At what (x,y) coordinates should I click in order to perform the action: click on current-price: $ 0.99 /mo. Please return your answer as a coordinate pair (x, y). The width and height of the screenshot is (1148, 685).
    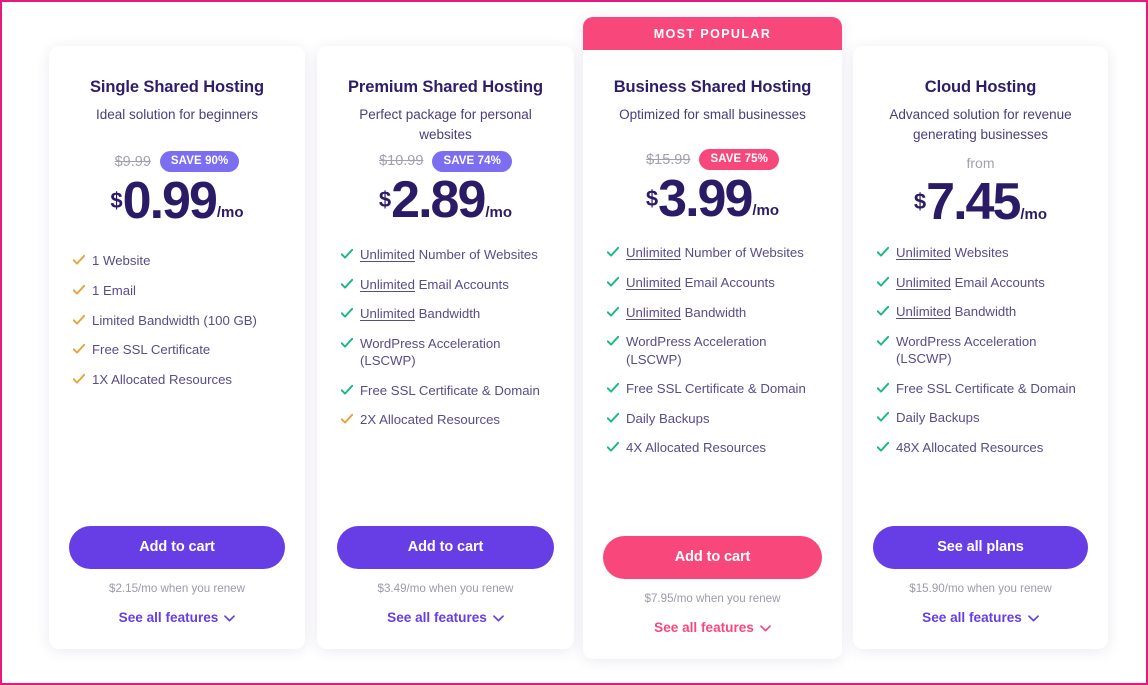
    Looking at the image, I should click on (177, 200).